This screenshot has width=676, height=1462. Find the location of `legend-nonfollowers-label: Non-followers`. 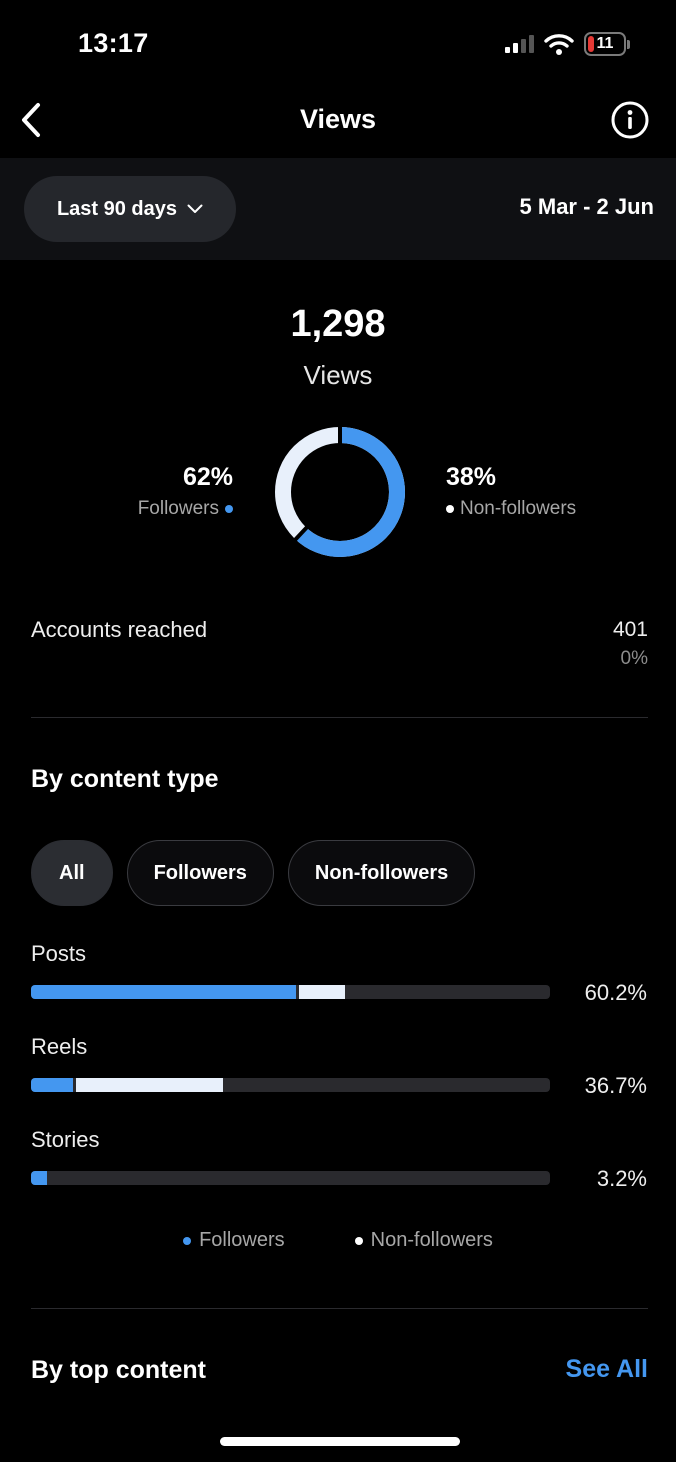

legend-nonfollowers-label: Non-followers is located at coordinates (431, 1240).